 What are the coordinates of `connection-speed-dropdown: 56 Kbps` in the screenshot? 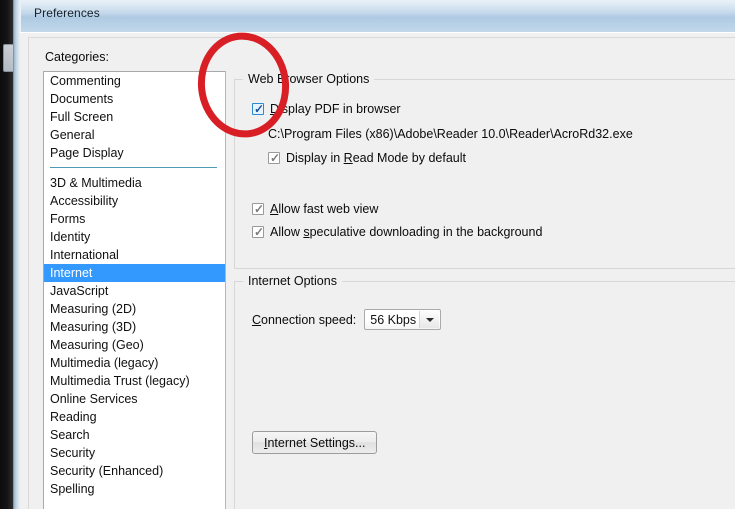 It's located at (403, 319).